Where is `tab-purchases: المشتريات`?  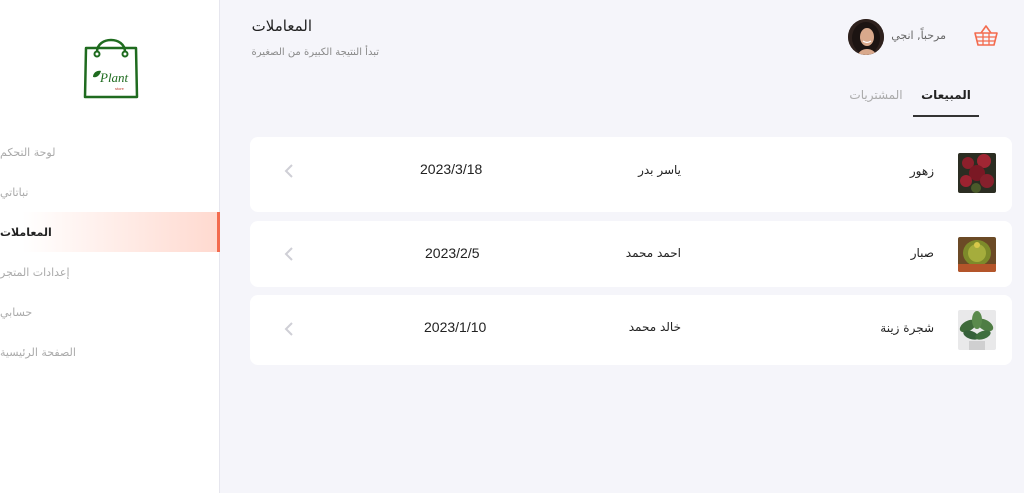 tab-purchases: المشتريات is located at coordinates (876, 100).